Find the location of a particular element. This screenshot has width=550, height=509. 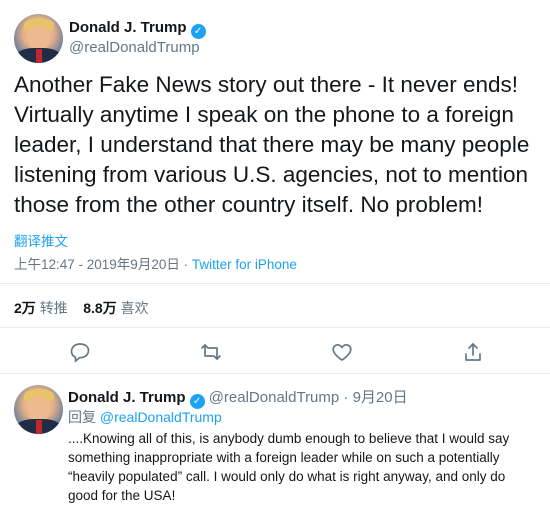

retweets-count: 2万 is located at coordinates (25, 308).